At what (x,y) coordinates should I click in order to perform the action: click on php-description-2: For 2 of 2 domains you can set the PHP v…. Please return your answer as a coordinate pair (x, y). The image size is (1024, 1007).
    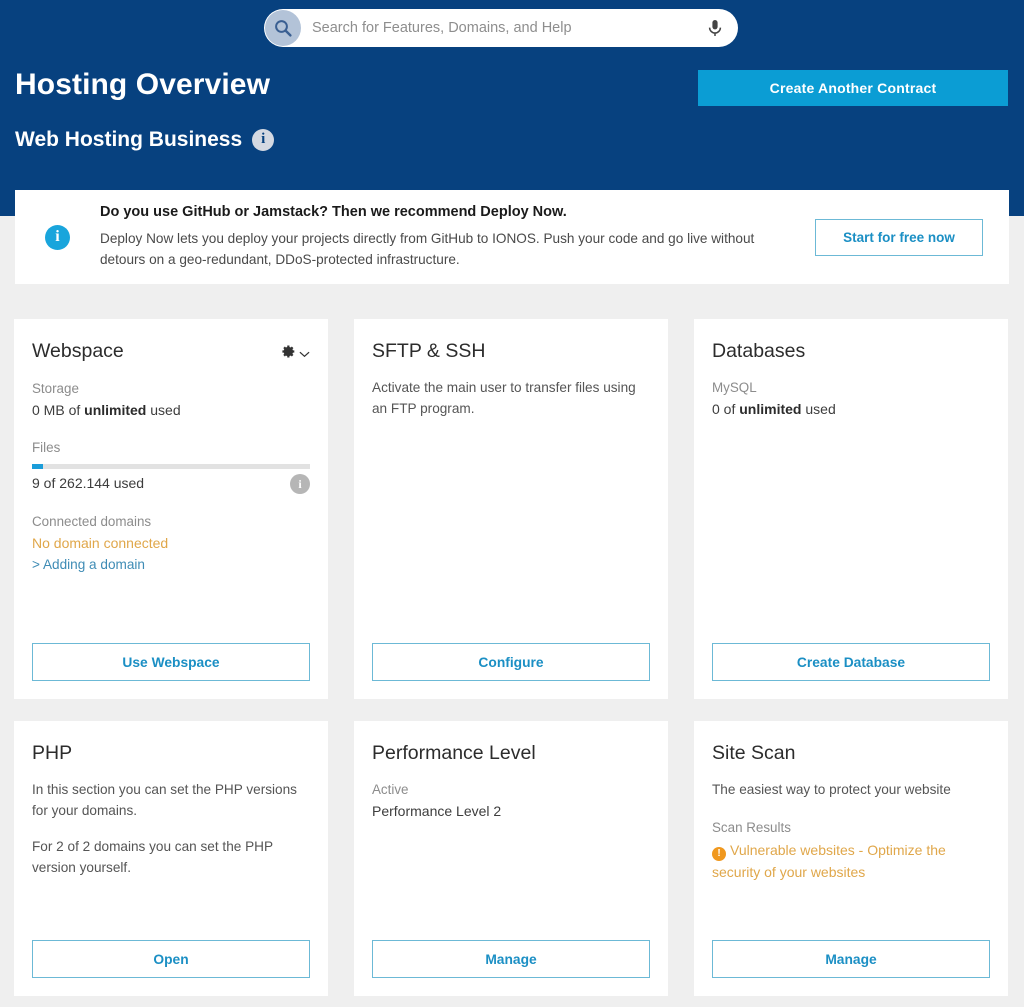
    Looking at the image, I should click on (152, 857).